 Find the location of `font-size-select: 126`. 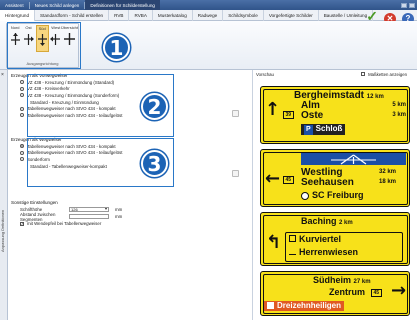

font-size-select: 126 is located at coordinates (89, 209).